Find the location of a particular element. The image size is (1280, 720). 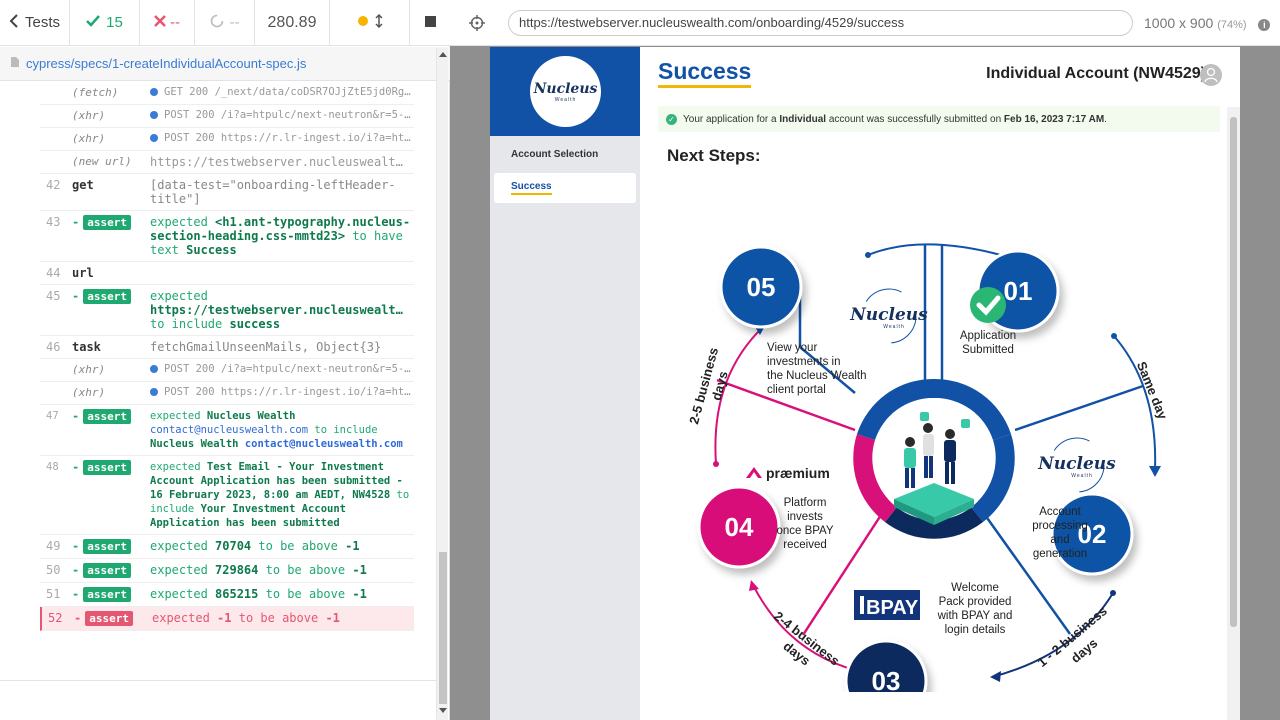

svg-text: client portal is located at coordinates (796, 390).